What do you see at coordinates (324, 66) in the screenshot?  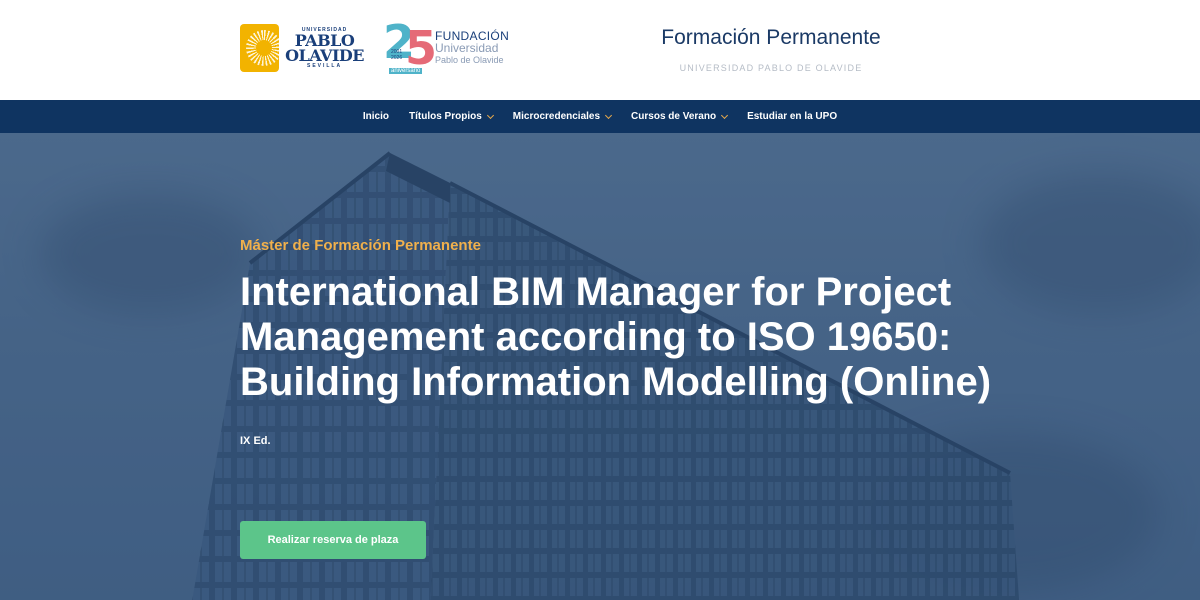 I see `upo-logo-city: SEVILLA` at bounding box center [324, 66].